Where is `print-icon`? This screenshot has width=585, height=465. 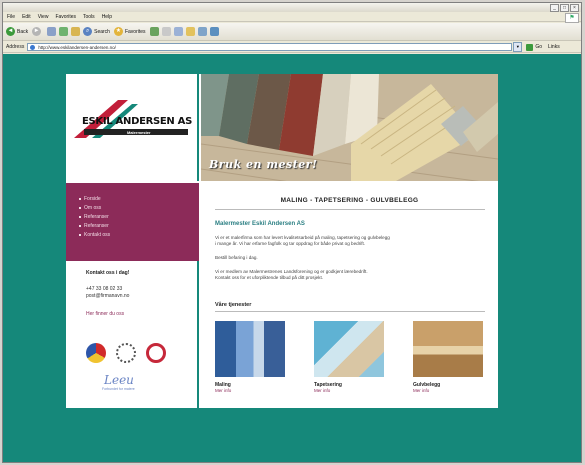
print-icon is located at coordinates (178, 31).